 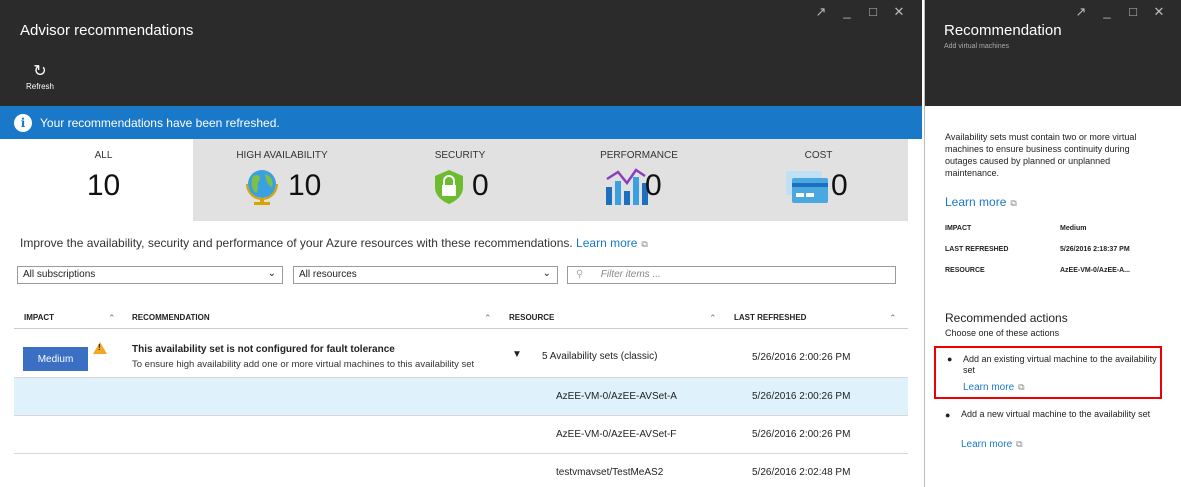 What do you see at coordinates (460, 155) in the screenshot?
I see `tile-label: SECURITY` at bounding box center [460, 155].